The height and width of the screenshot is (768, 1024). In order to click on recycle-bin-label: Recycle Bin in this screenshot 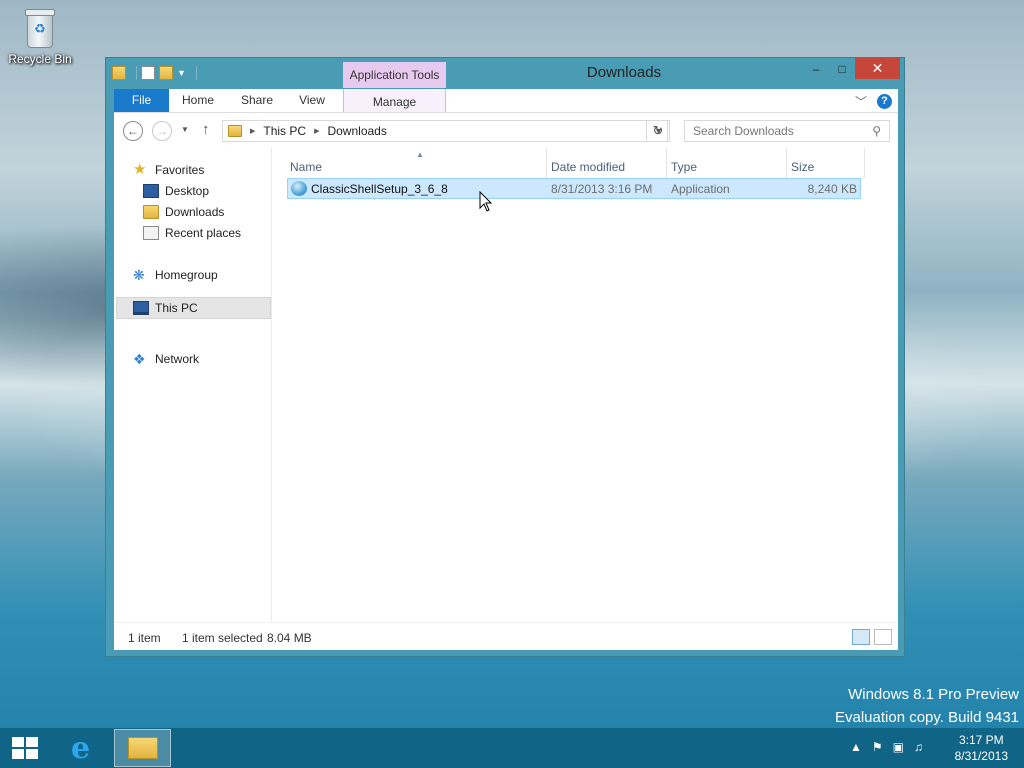, I will do `click(40, 59)`.